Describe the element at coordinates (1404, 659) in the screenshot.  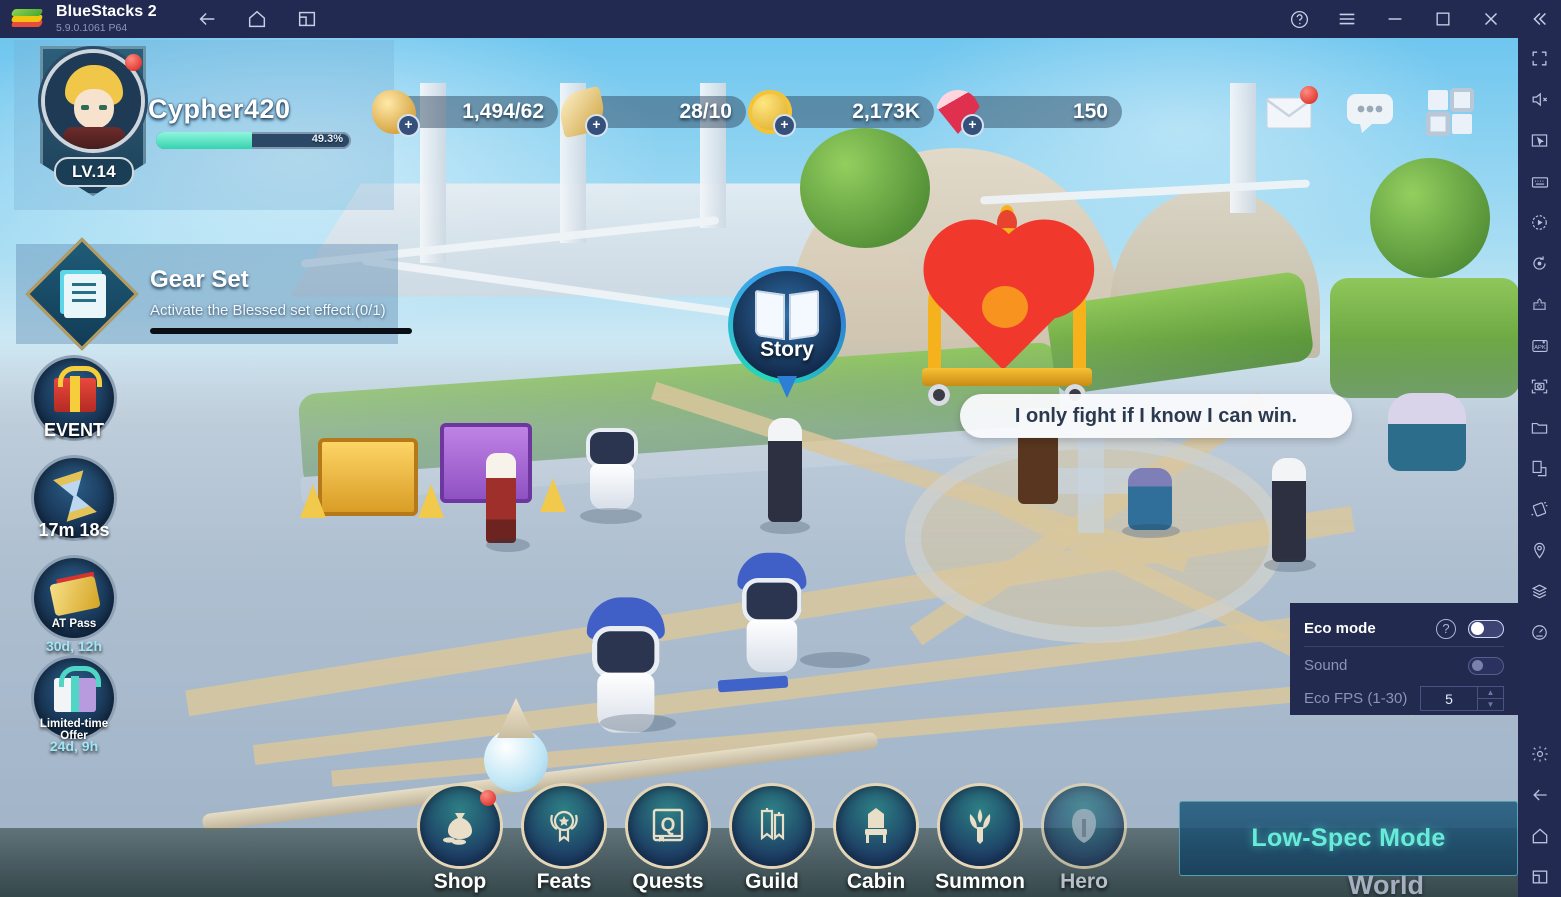
I see `eco-mode-popup: Eco mode ? Sound Eco FPS (1-30) 5 ▲ ▼` at that location.